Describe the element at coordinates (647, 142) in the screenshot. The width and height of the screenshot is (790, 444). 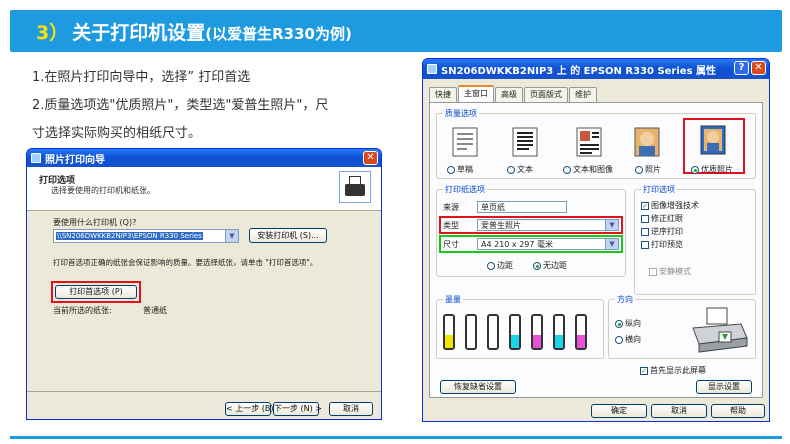
I see `photo-quality-icon` at that location.